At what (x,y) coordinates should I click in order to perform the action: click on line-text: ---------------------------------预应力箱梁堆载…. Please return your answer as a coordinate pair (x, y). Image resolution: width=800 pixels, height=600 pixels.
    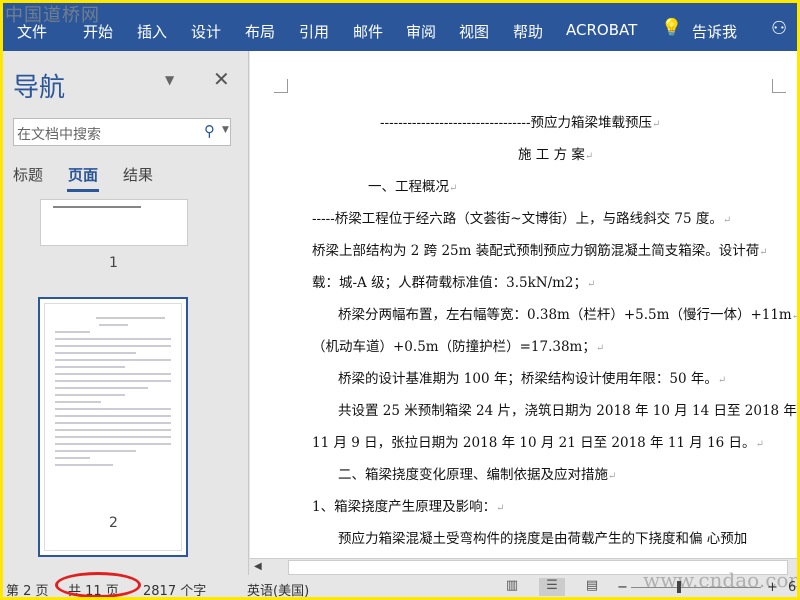
    Looking at the image, I should click on (516, 123).